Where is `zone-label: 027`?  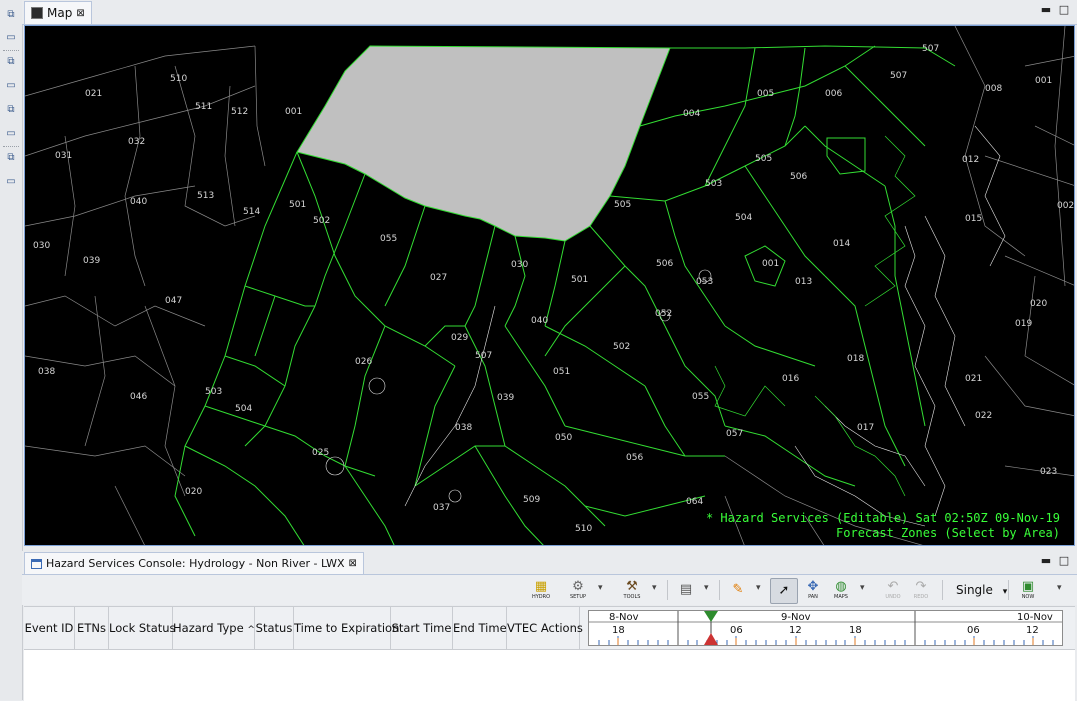 zone-label: 027 is located at coordinates (438, 278).